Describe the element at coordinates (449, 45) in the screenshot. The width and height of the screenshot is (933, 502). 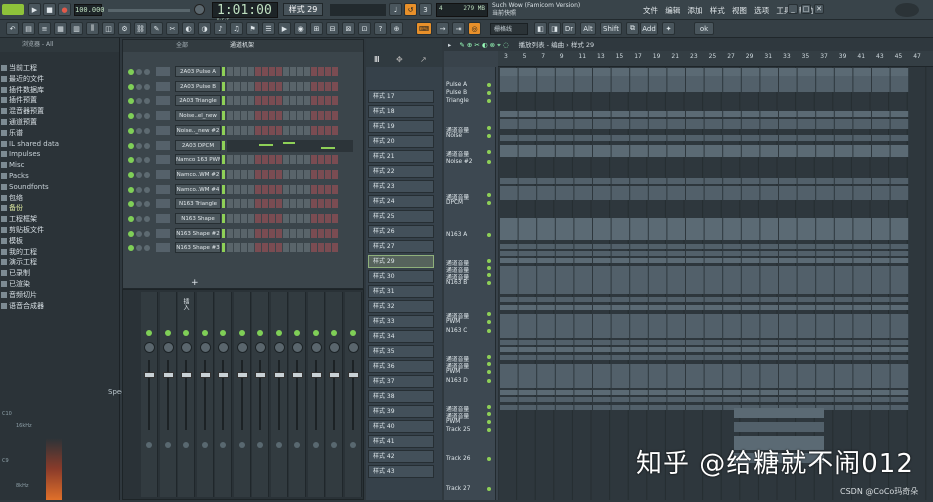
I see `playlist-menu-icon: ▸` at that location.